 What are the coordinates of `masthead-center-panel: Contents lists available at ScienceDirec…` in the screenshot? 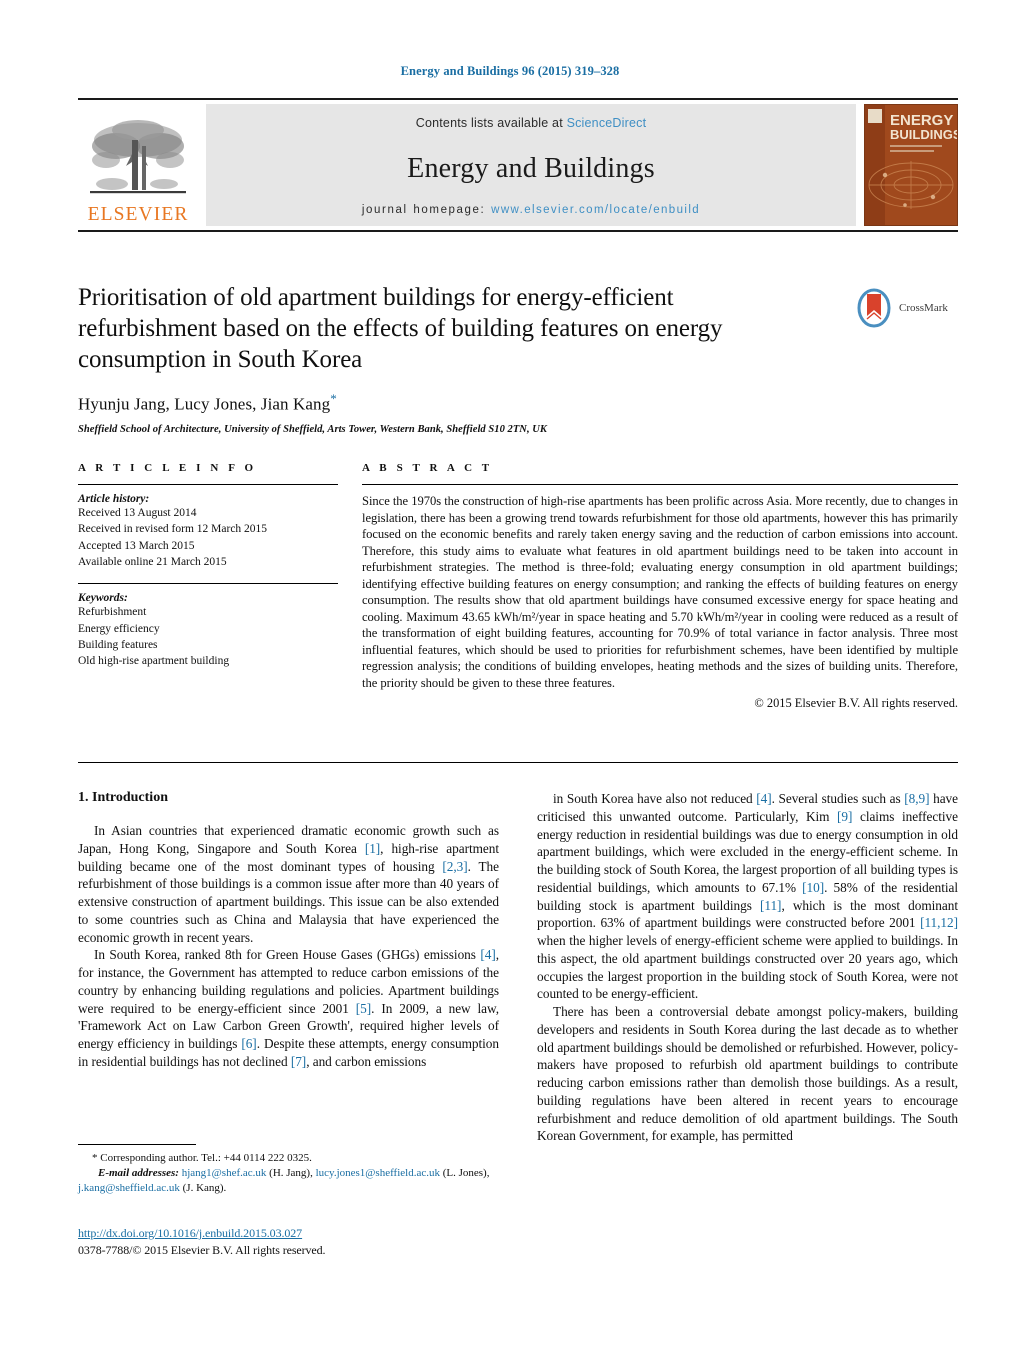 It's located at (531, 165).